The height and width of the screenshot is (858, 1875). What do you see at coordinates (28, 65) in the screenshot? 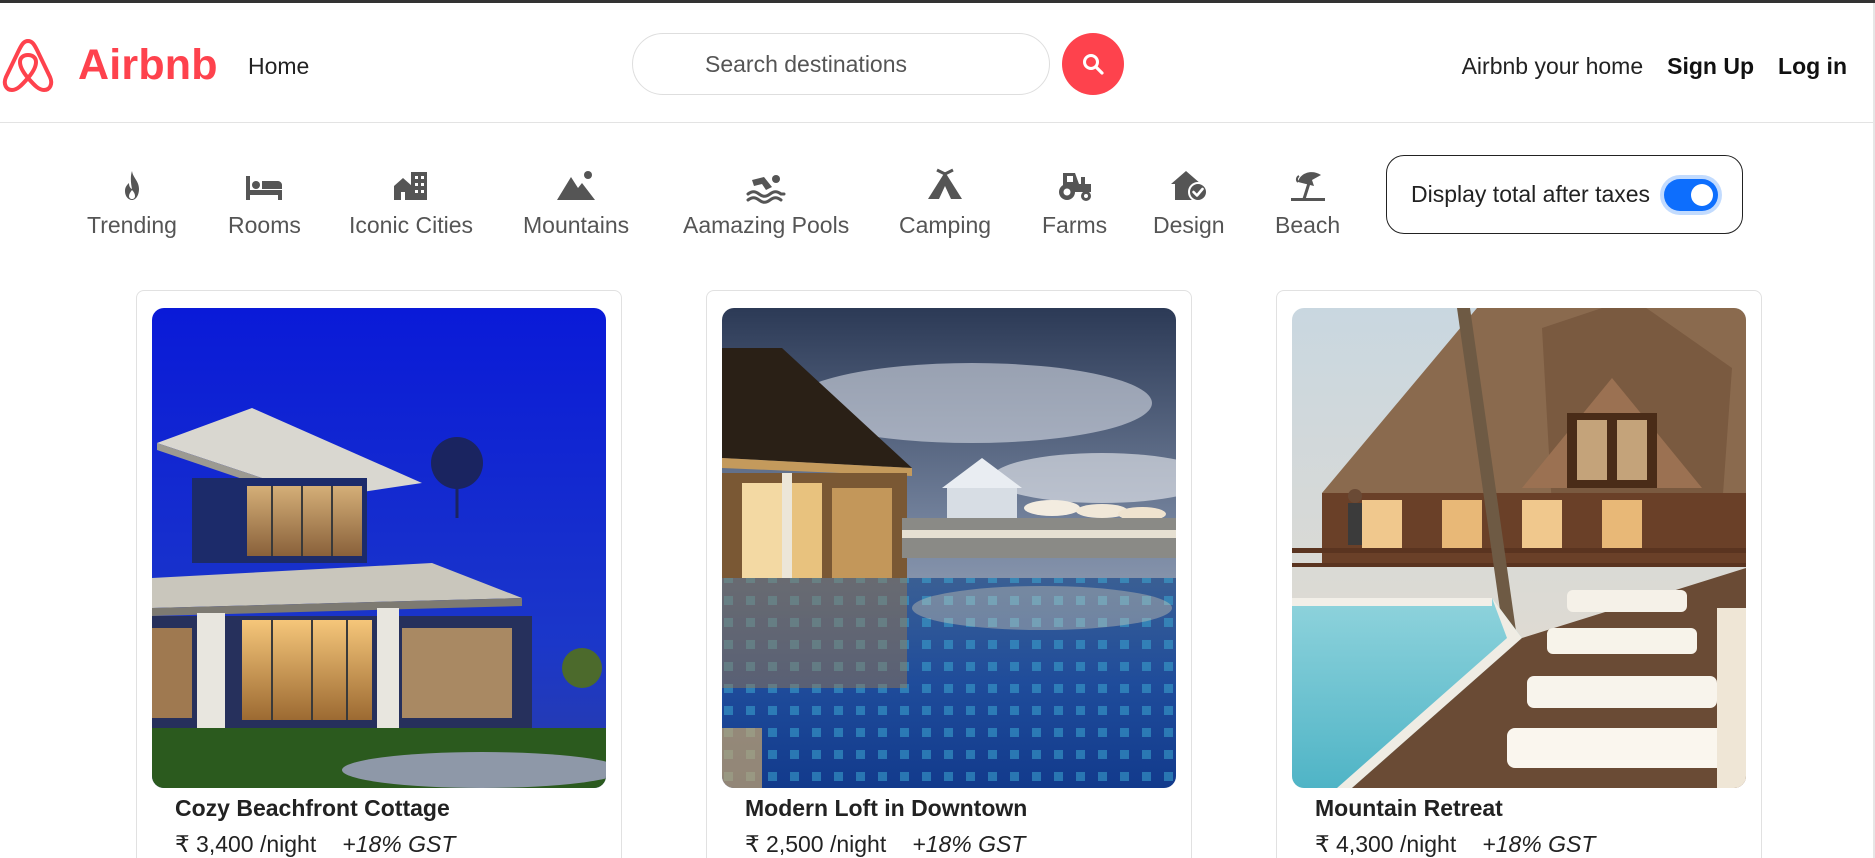
I see `airbnb-logo-icon` at bounding box center [28, 65].